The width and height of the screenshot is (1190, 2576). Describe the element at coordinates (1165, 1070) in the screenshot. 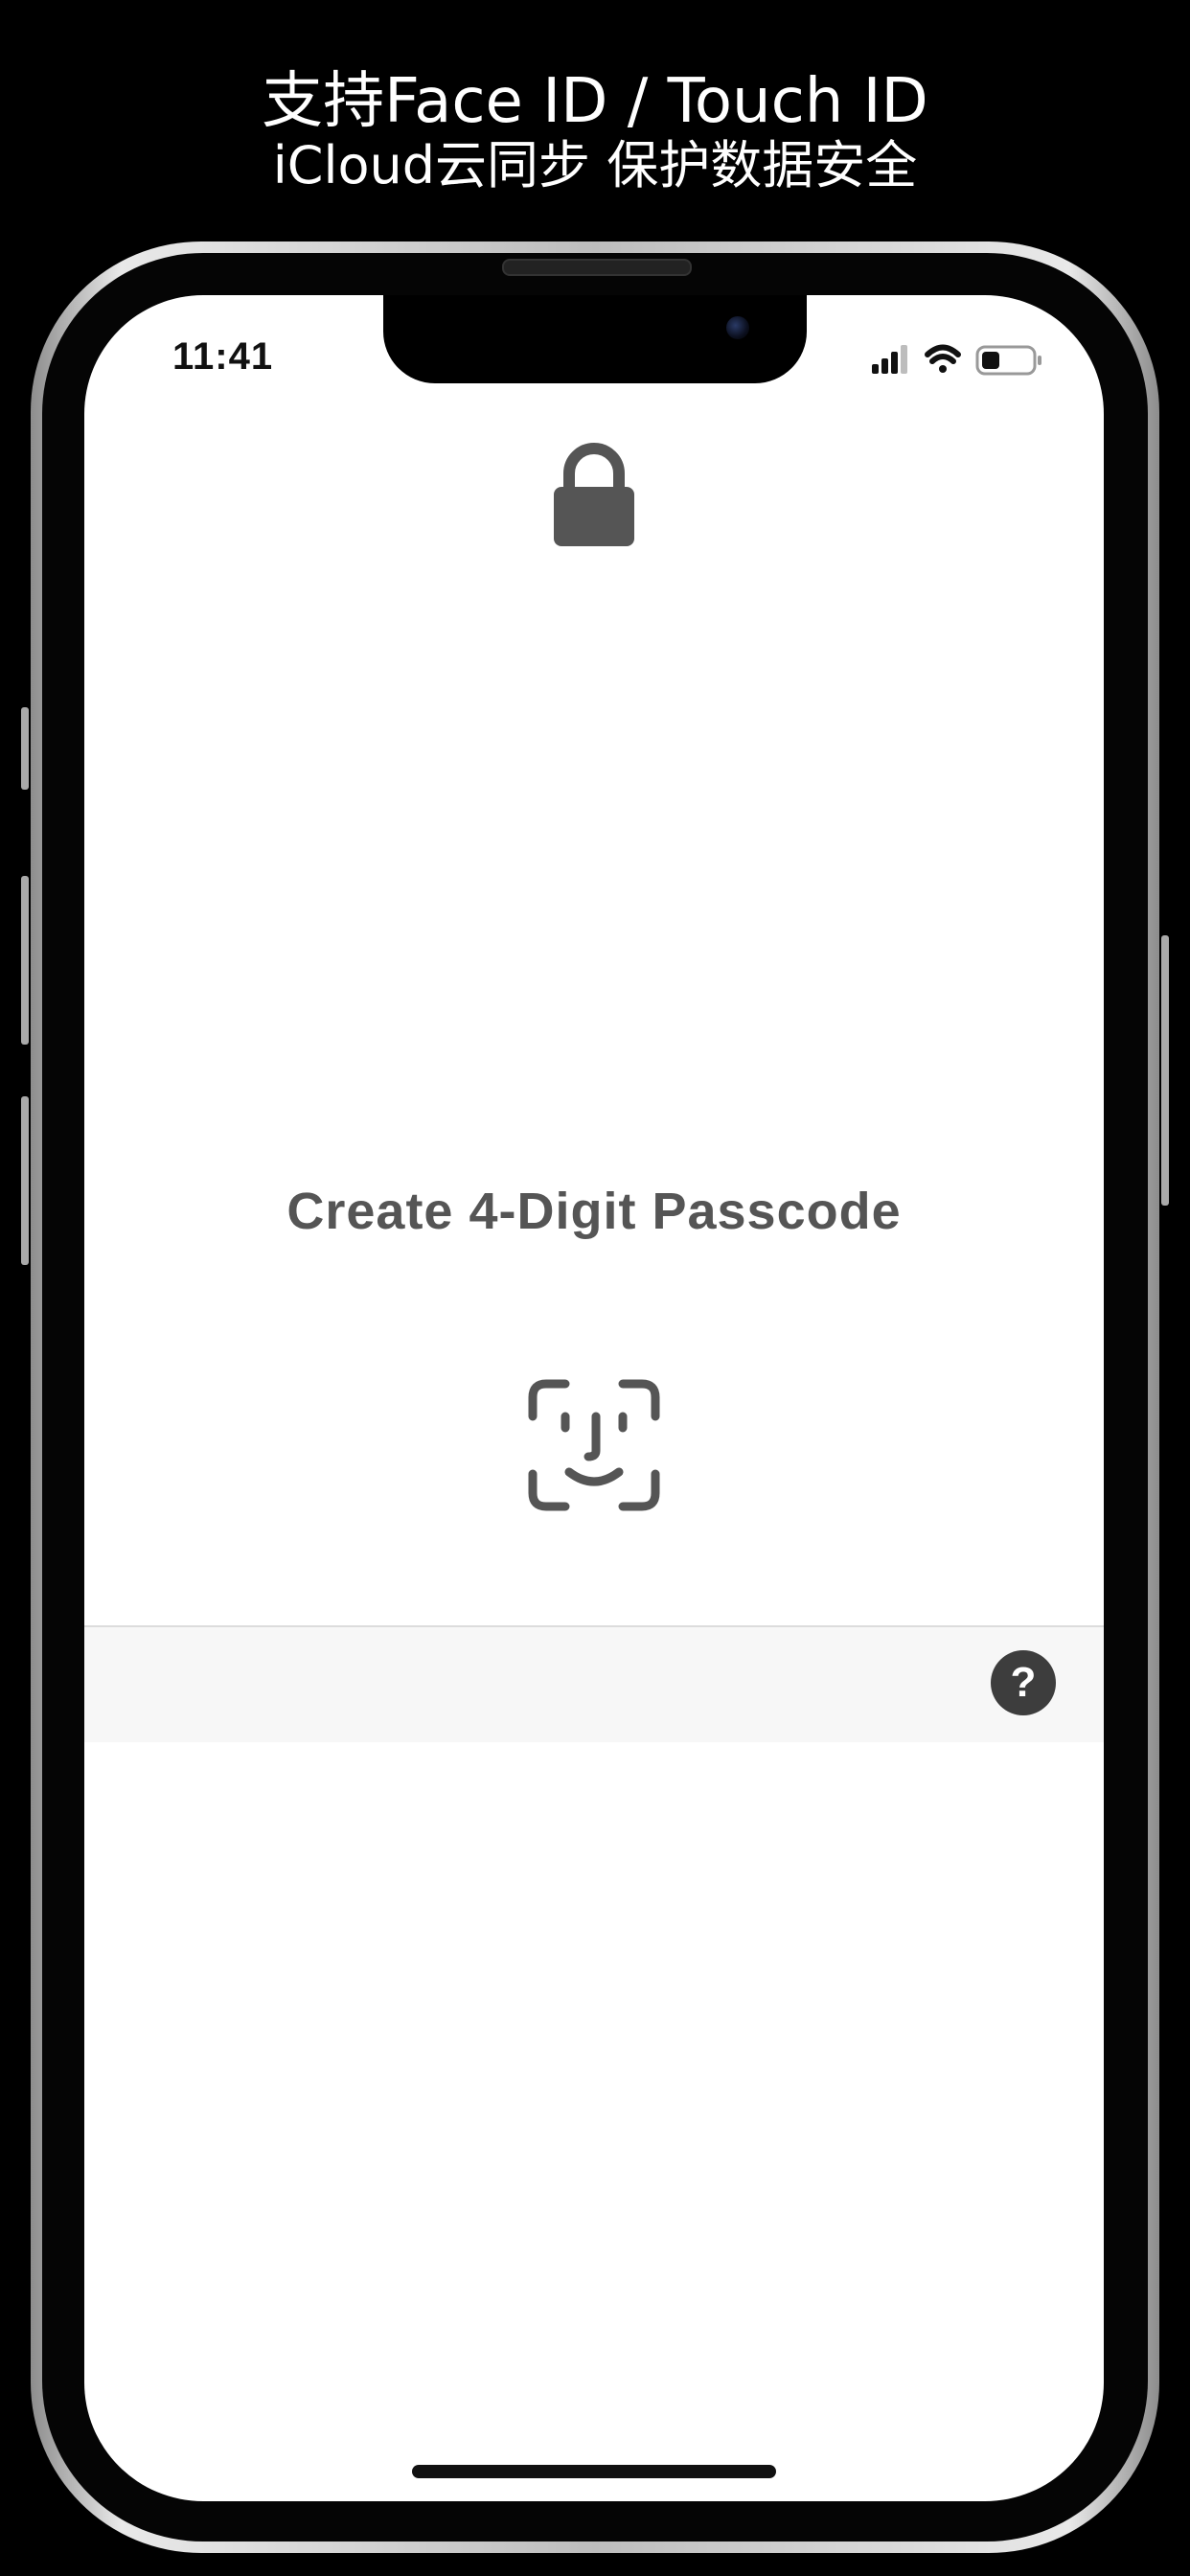

I see `power-button` at that location.